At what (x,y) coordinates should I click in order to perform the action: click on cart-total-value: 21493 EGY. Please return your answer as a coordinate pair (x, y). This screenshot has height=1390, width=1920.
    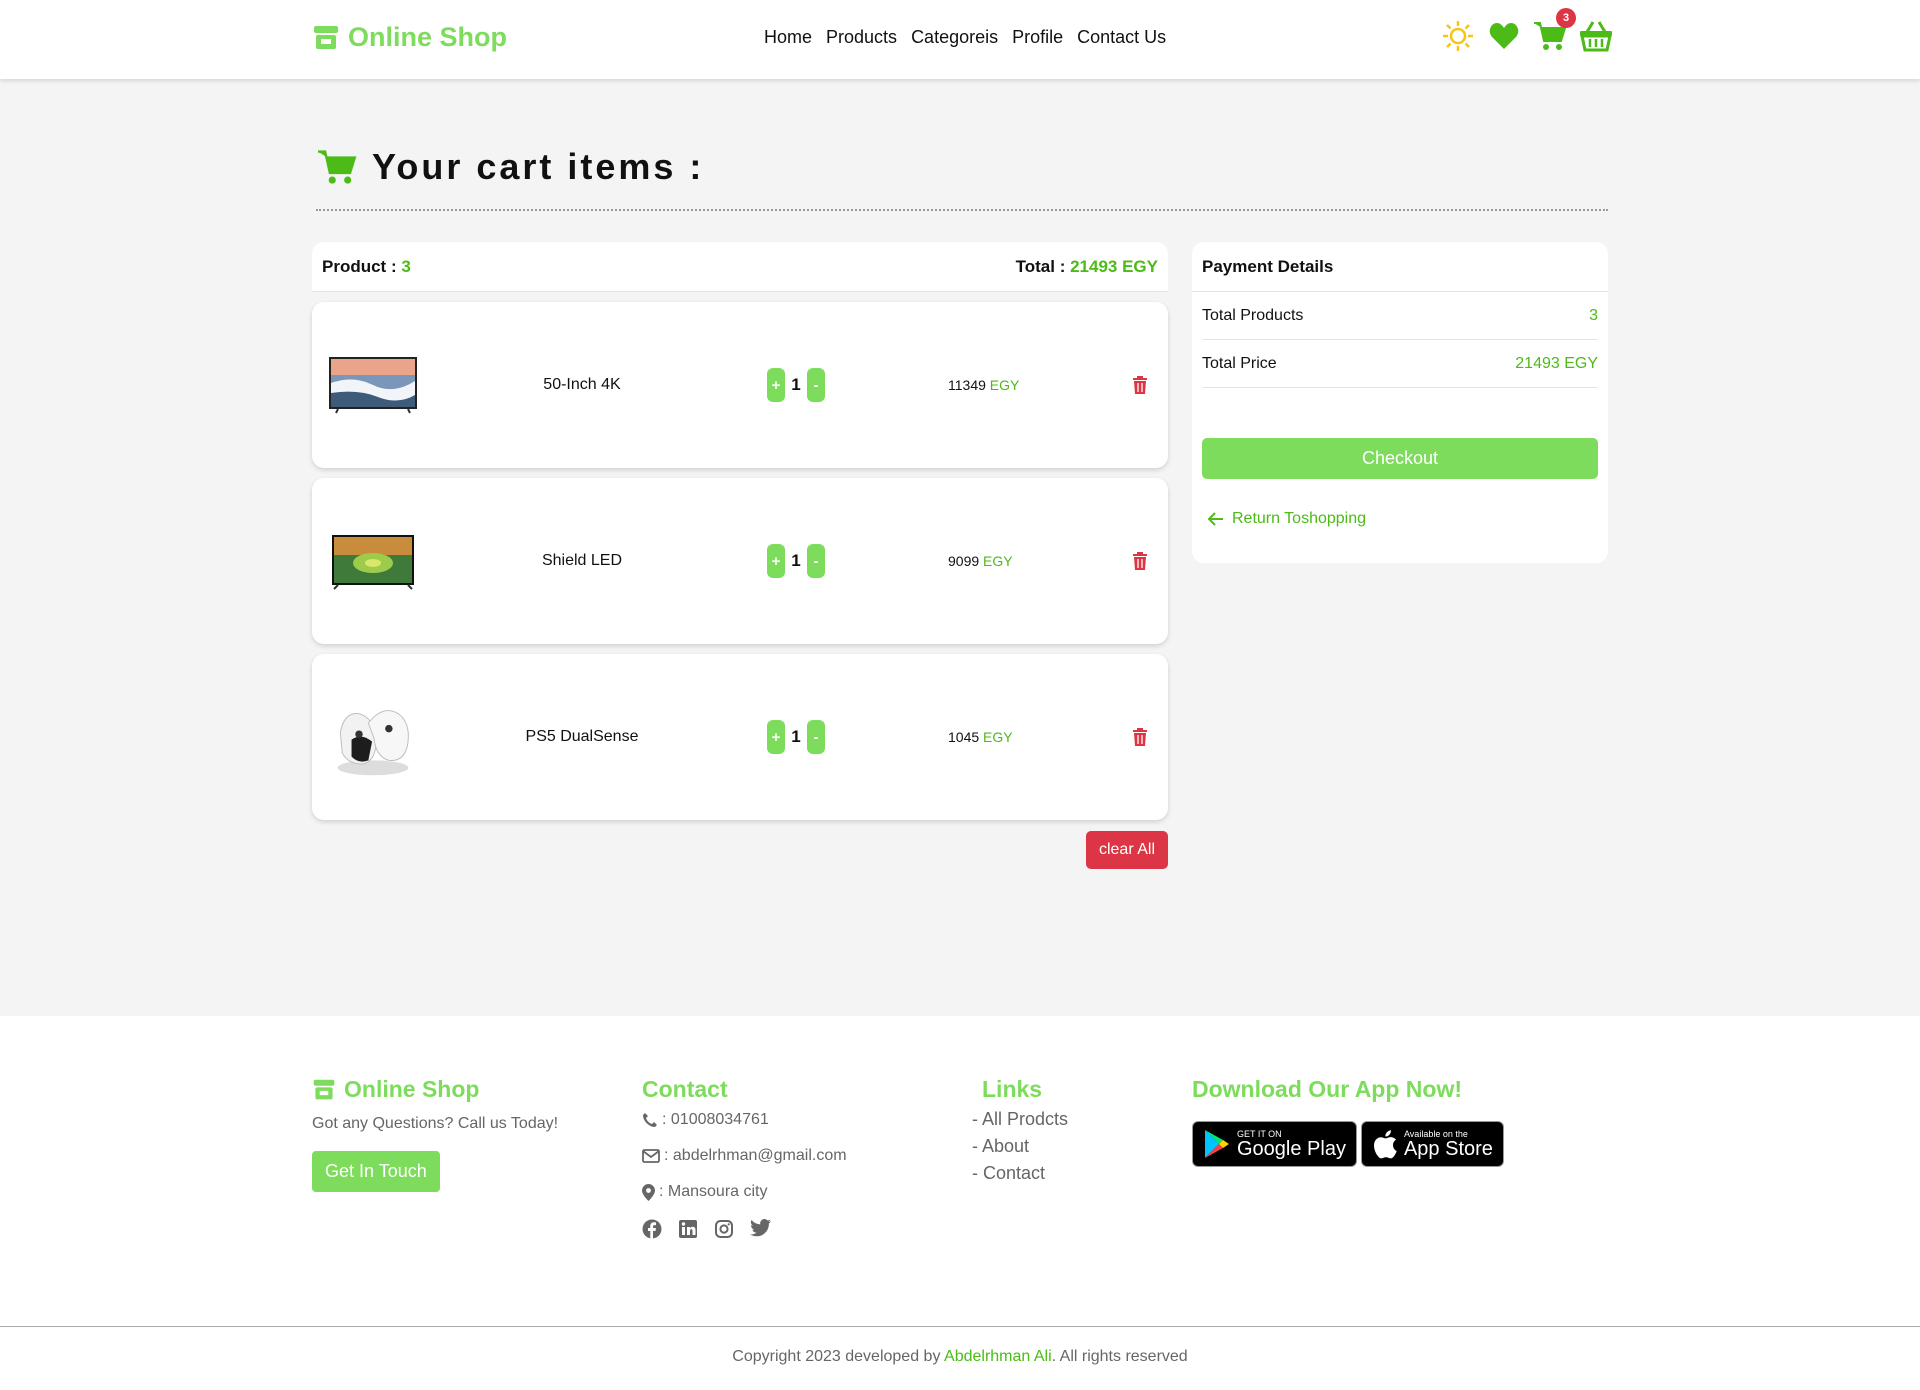
    Looking at the image, I should click on (1114, 266).